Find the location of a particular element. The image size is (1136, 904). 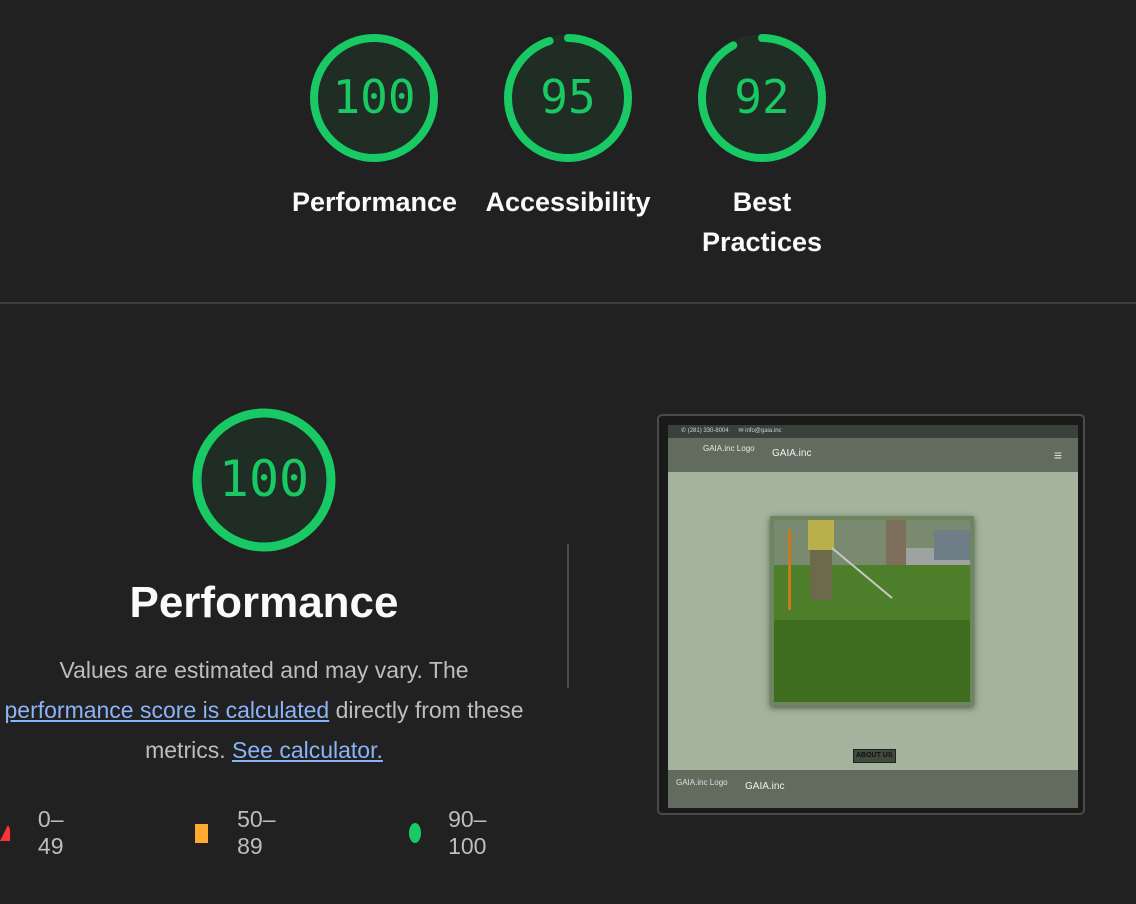

gauge-accessibility: 95 Accessibility is located at coordinates (568, 127).